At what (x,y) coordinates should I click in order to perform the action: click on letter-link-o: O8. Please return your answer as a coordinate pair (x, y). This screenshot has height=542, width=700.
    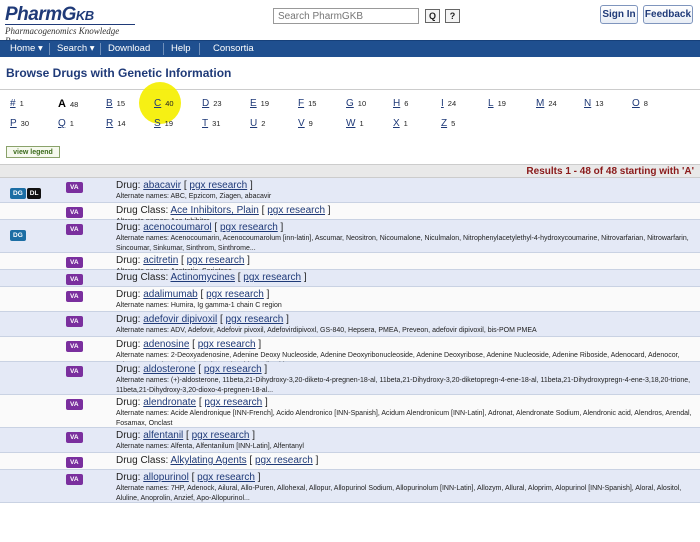
    Looking at the image, I should click on (640, 103).